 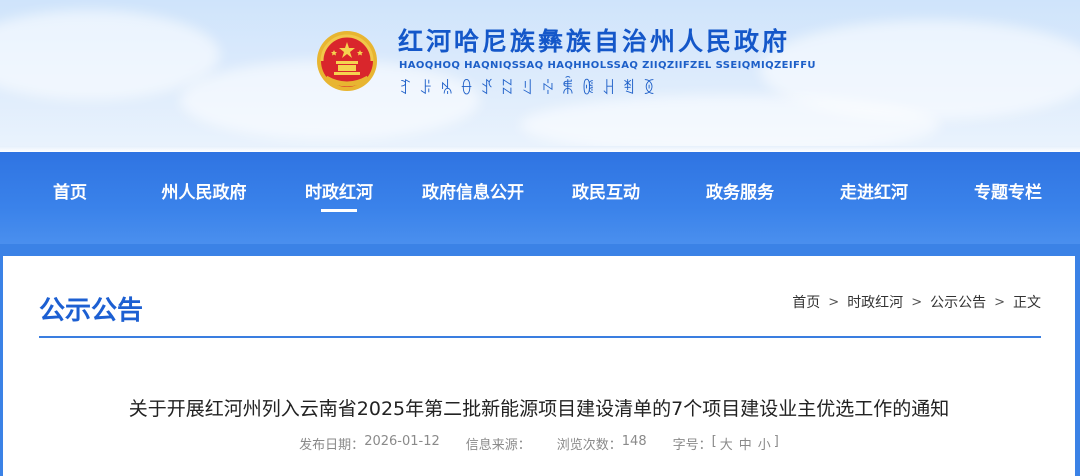 What do you see at coordinates (347, 61) in the screenshot?
I see `national-emblem-icon` at bounding box center [347, 61].